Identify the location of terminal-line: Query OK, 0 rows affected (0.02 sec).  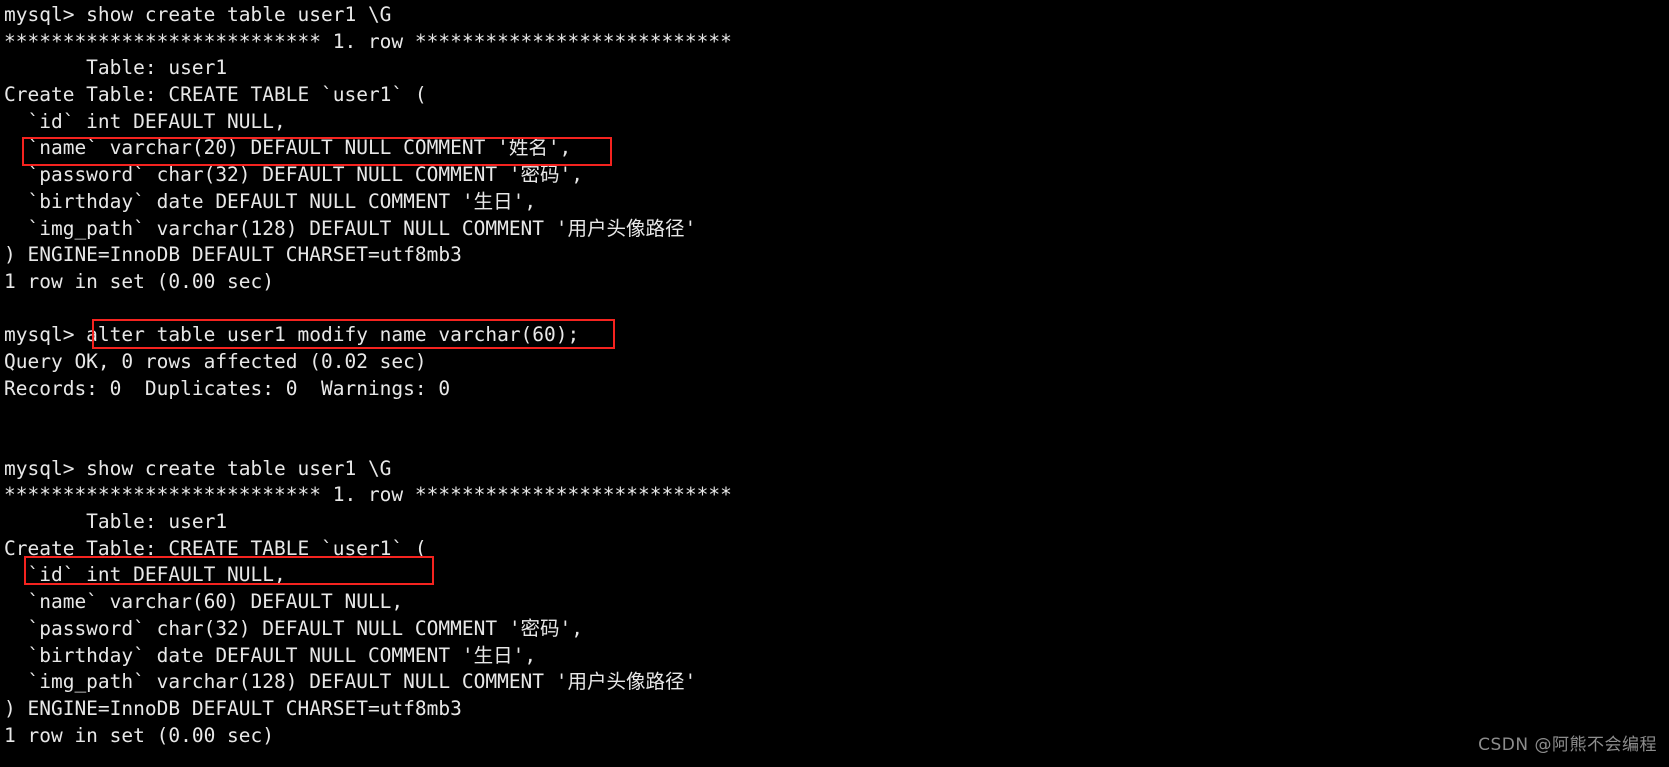
(215, 361).